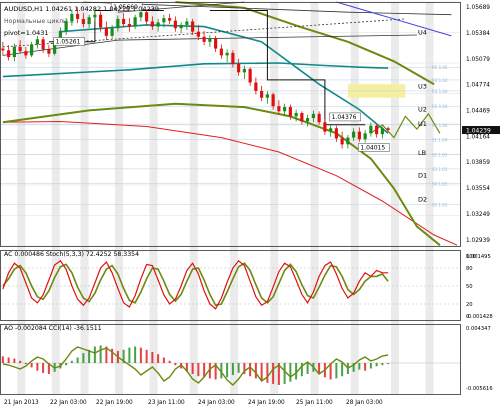  I want to click on faint-label-6: S2 1.03, so click(440, 155).